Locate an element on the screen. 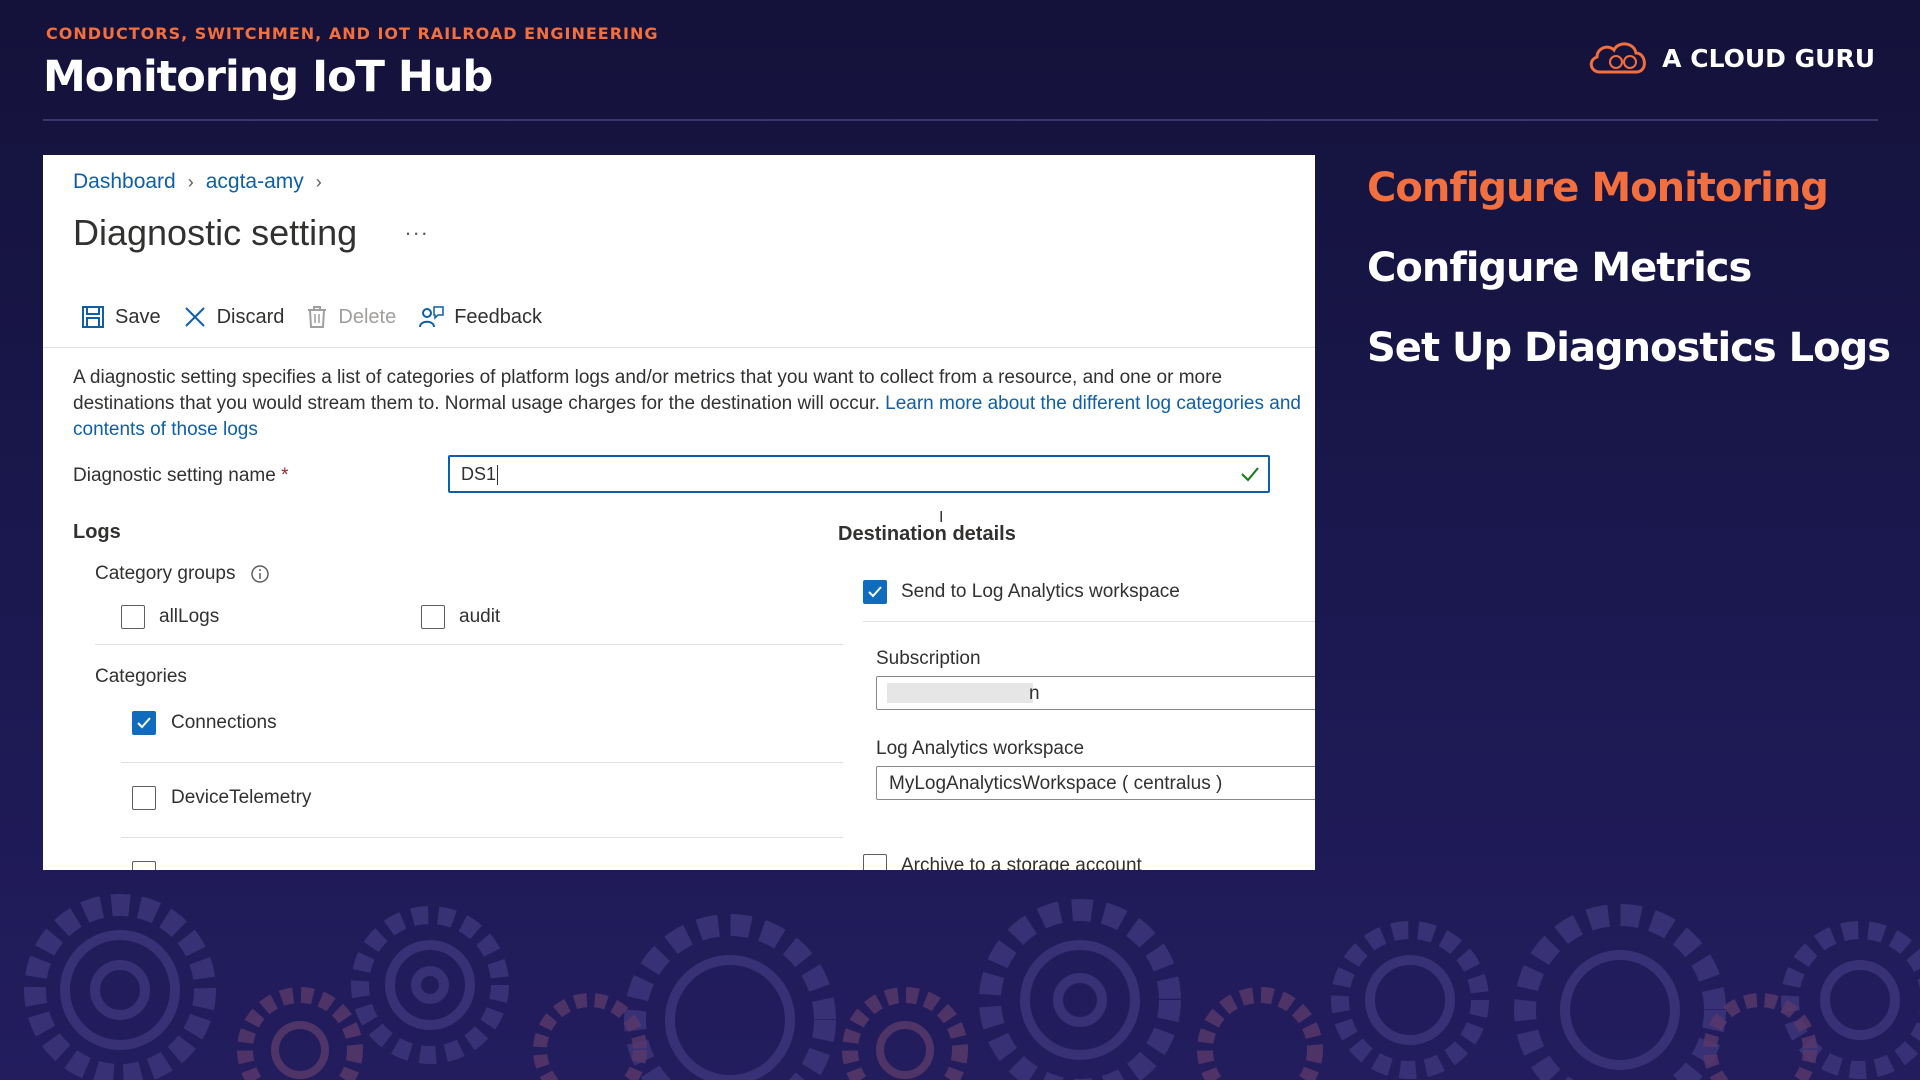 The height and width of the screenshot is (1080, 1920). discard-button: Discard is located at coordinates (234, 317).